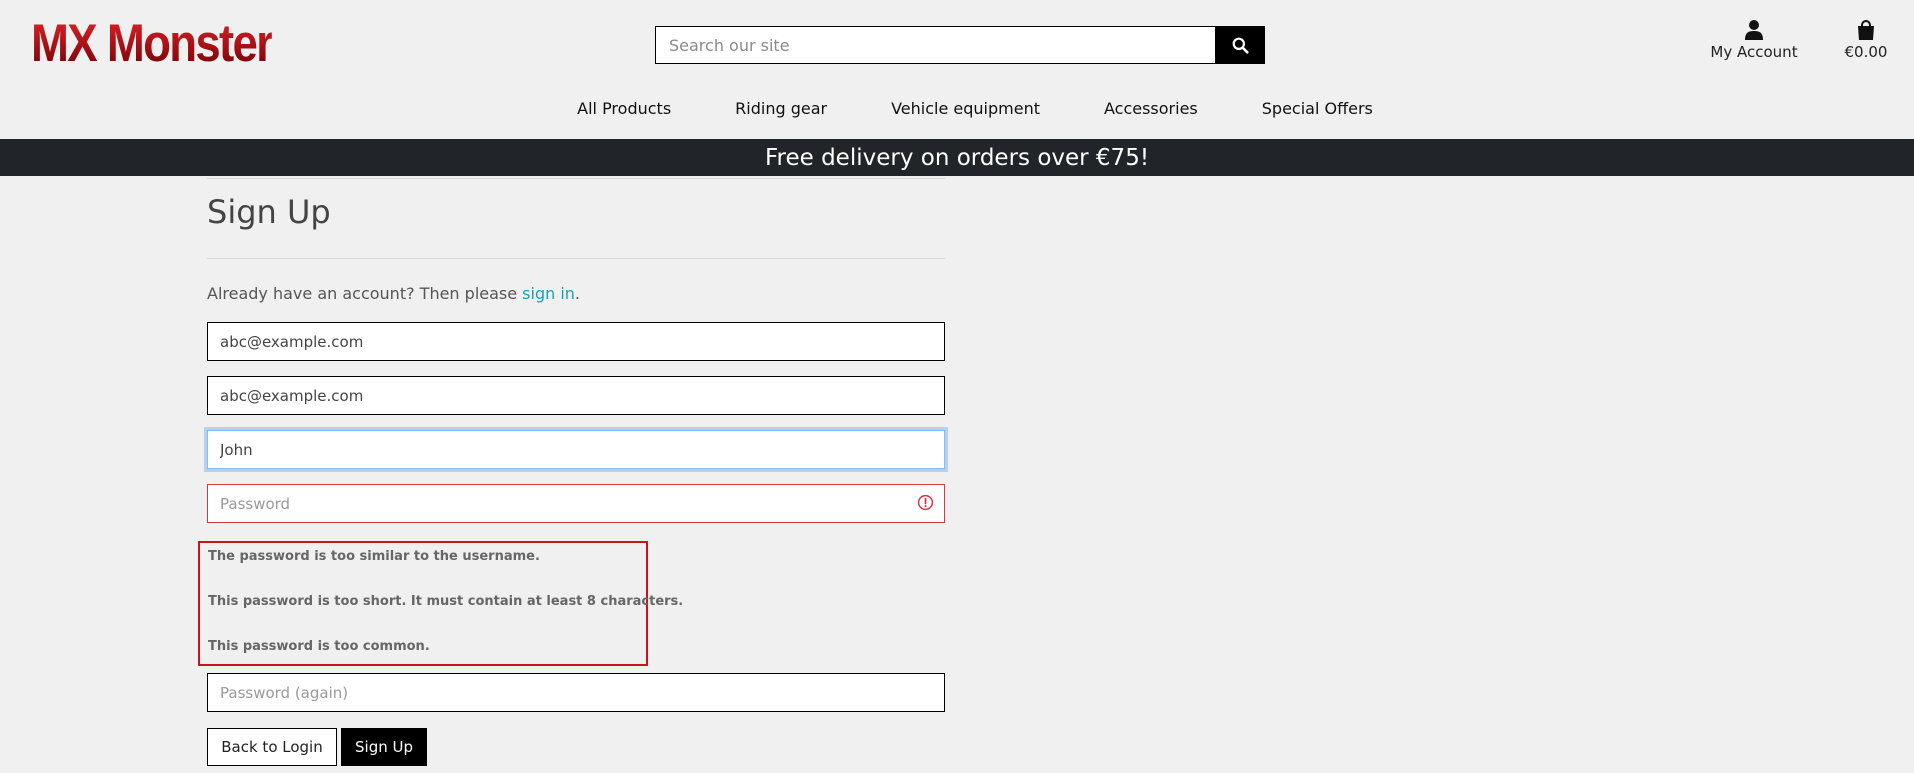  What do you see at coordinates (1866, 52) in the screenshot?
I see `cart-total: €0.00` at bounding box center [1866, 52].